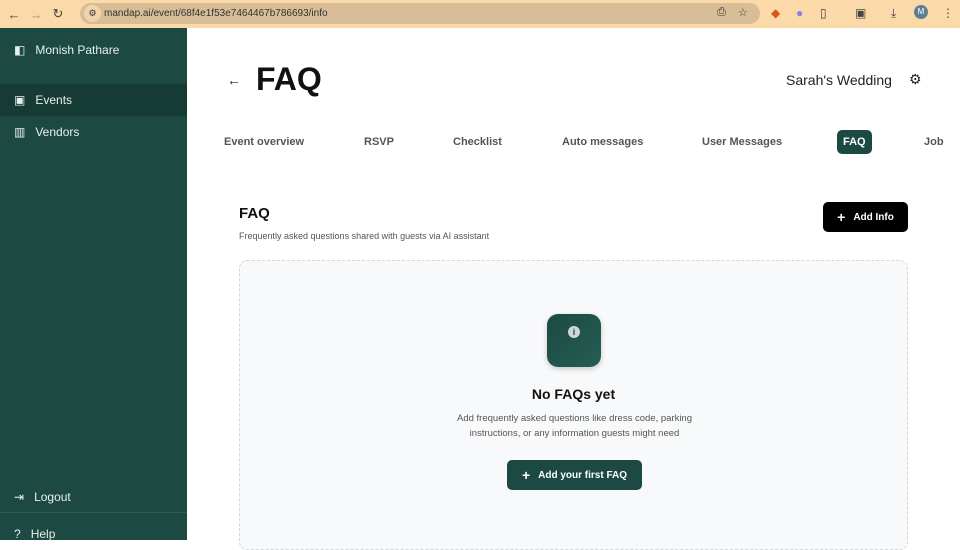 The image size is (960, 550). What do you see at coordinates (58, 14) in the screenshot?
I see `reload-icon: ↻` at bounding box center [58, 14].